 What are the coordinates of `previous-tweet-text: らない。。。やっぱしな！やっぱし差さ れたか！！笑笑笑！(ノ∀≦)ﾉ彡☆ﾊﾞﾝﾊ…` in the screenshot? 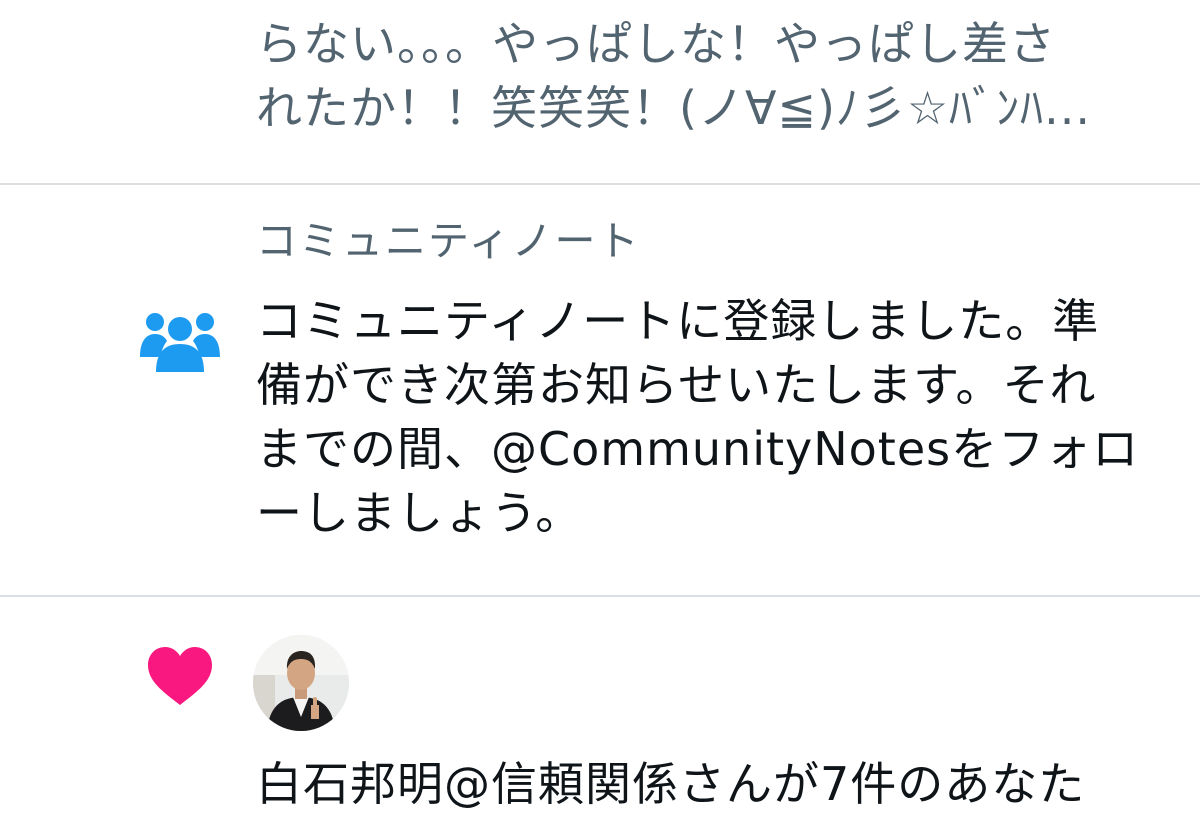 It's located at (674, 76).